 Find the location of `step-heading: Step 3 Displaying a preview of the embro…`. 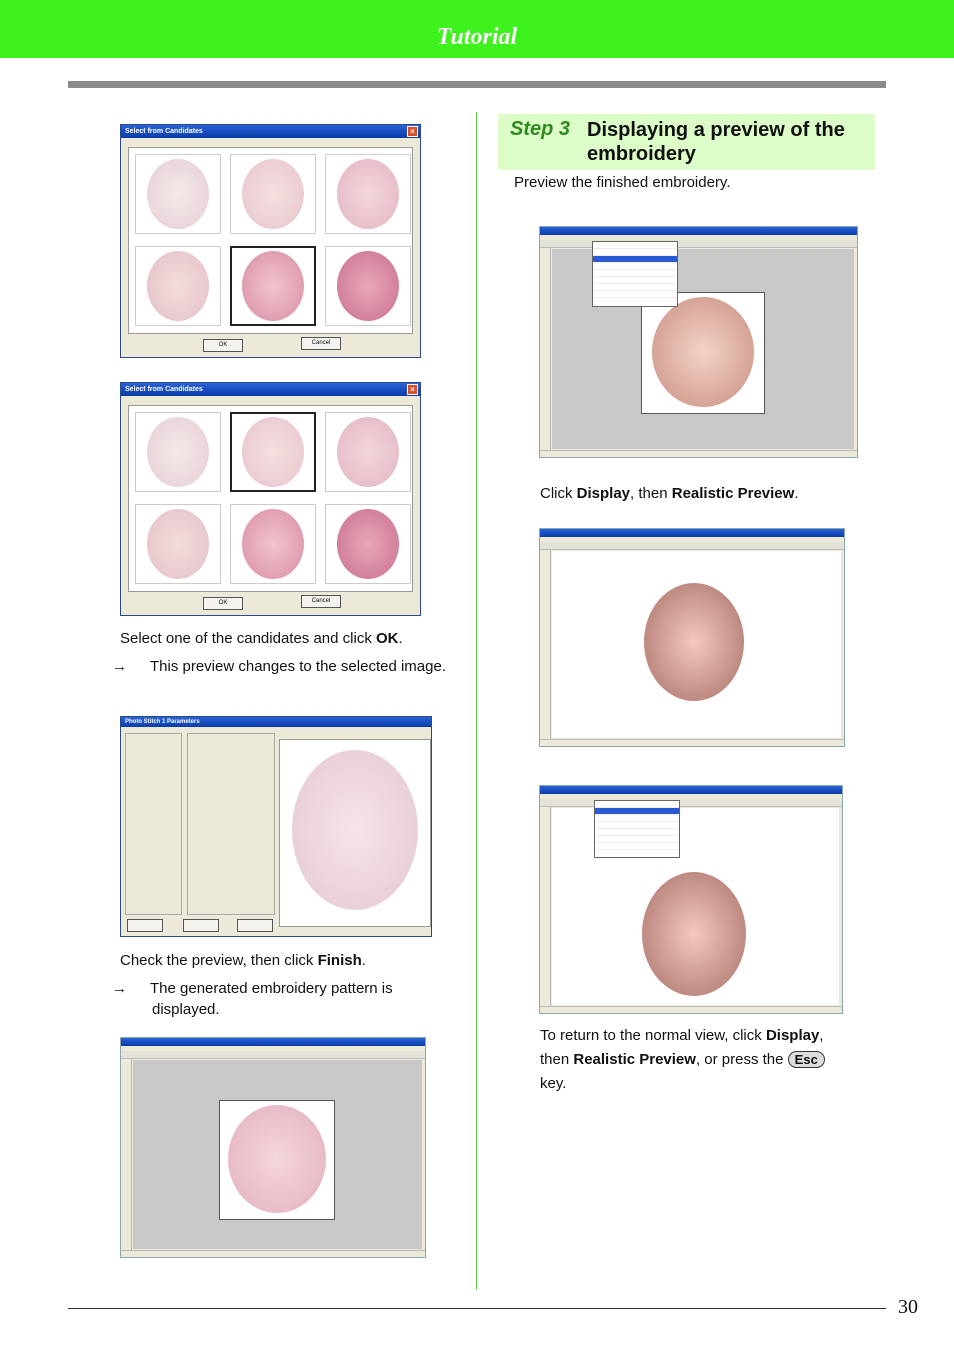

step-heading: Step 3 Displaying a preview of the embro… is located at coordinates (686, 142).